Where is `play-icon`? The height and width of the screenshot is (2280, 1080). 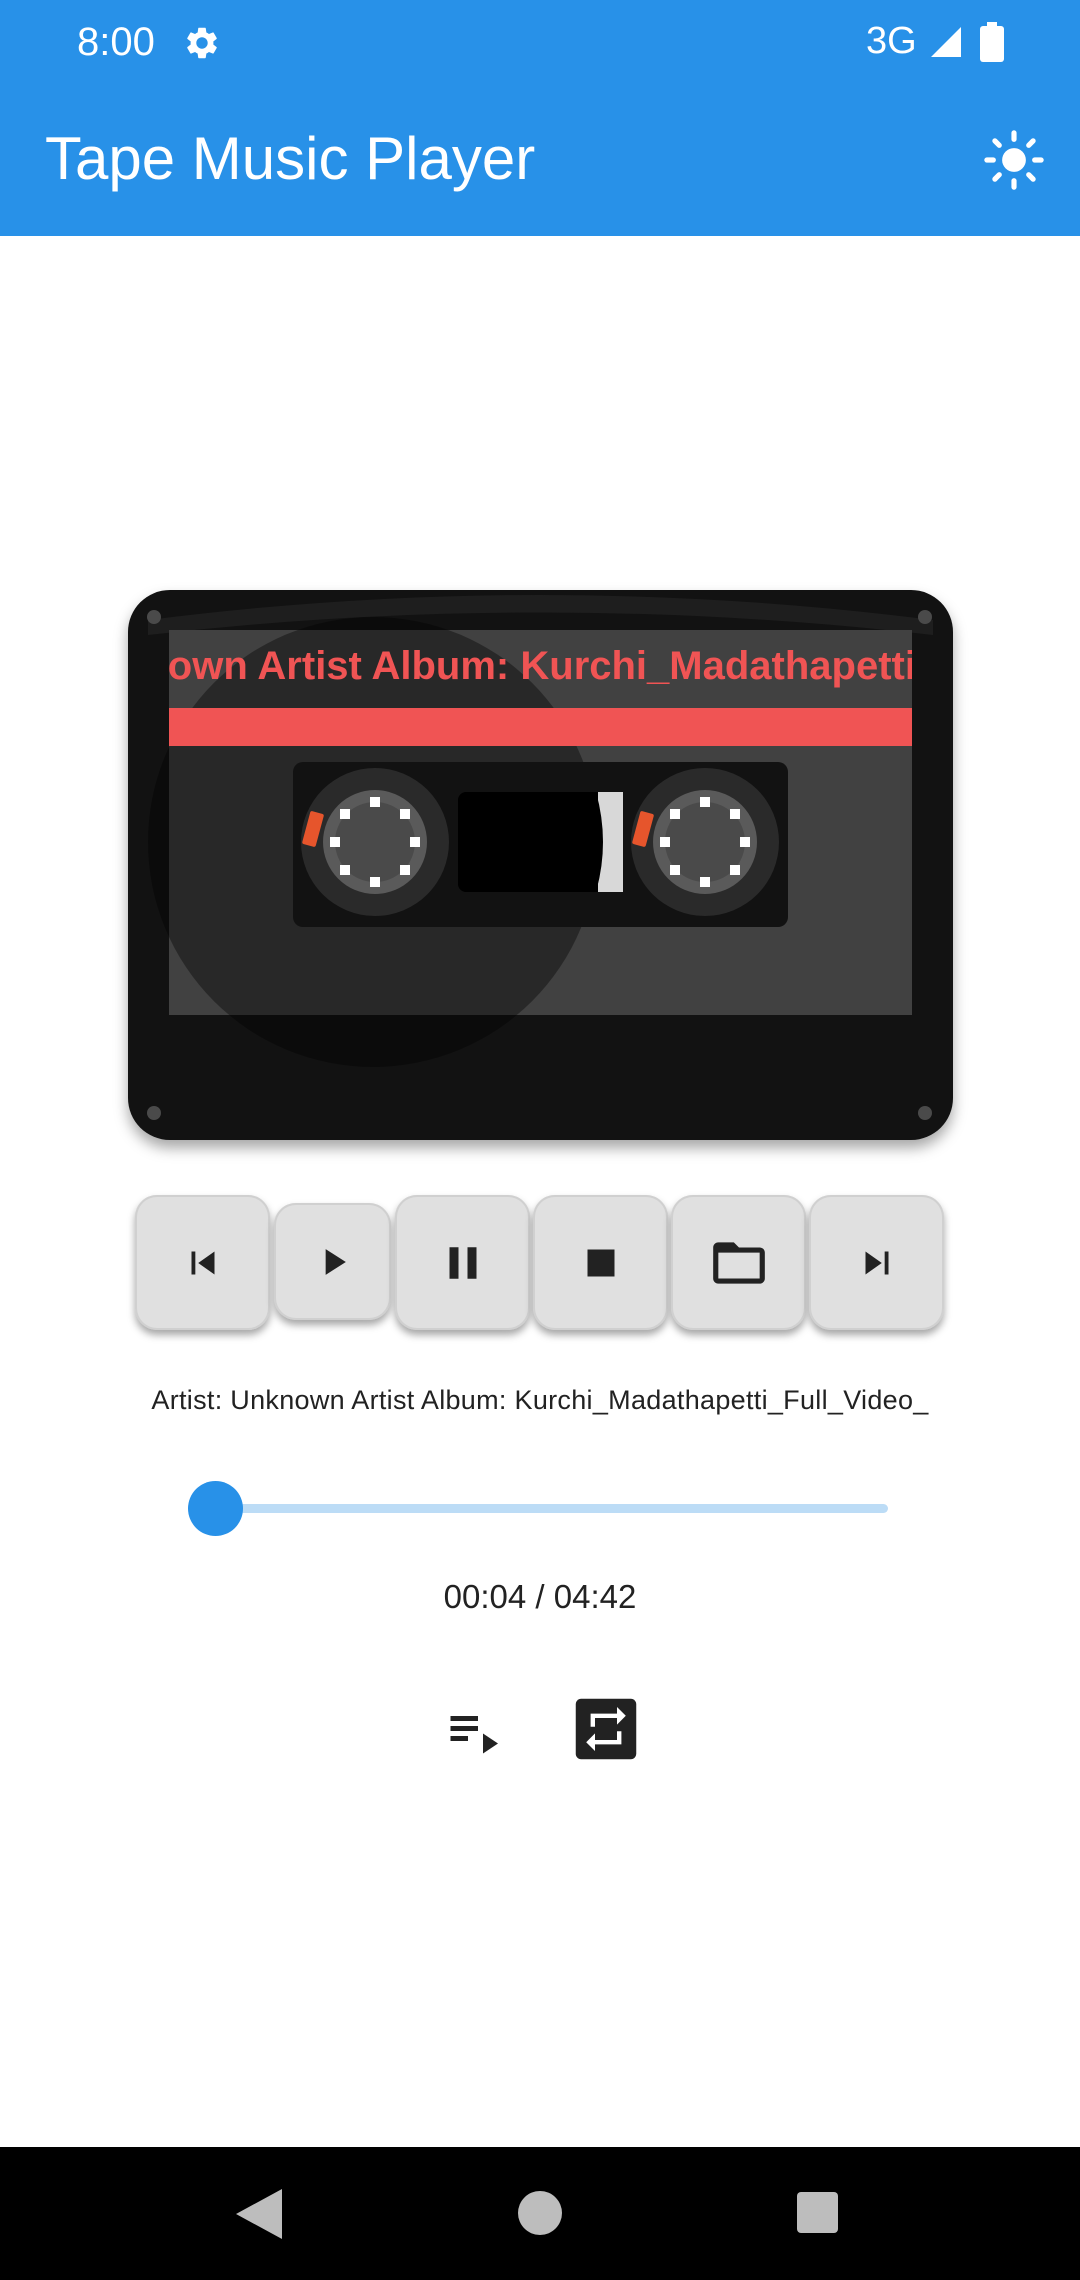
play-icon is located at coordinates (335, 1261).